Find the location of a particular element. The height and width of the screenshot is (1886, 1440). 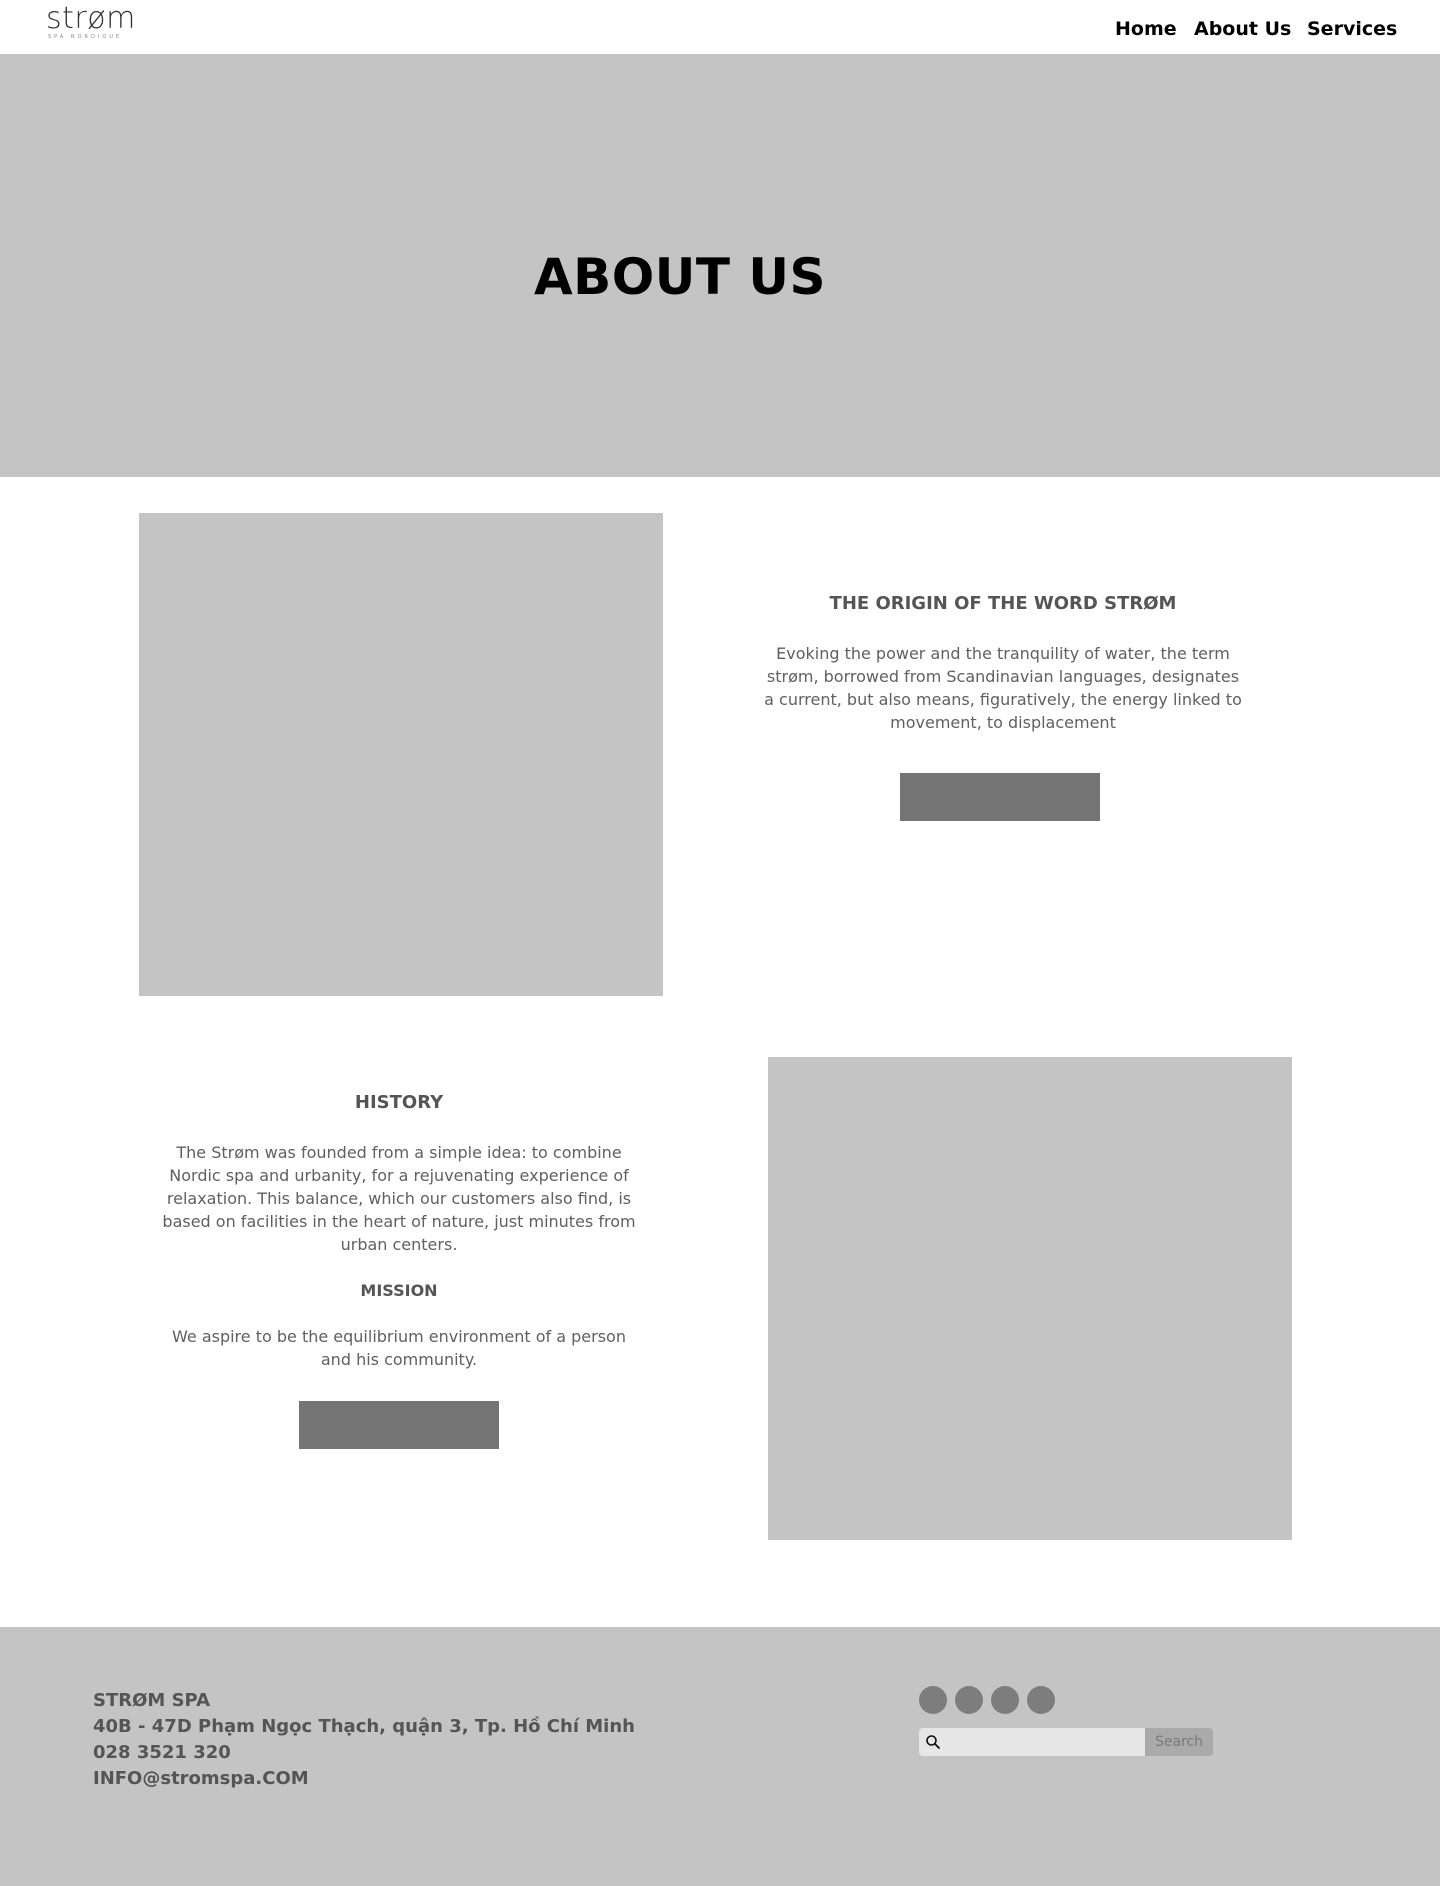

origin-image-placeholder is located at coordinates (401, 754).